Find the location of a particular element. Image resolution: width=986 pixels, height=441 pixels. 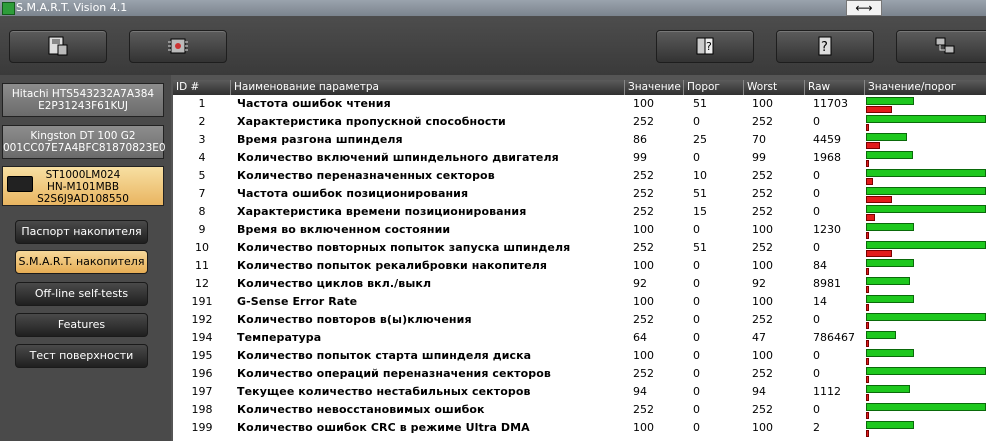

col-name: Наименование параметра is located at coordinates (428, 87).